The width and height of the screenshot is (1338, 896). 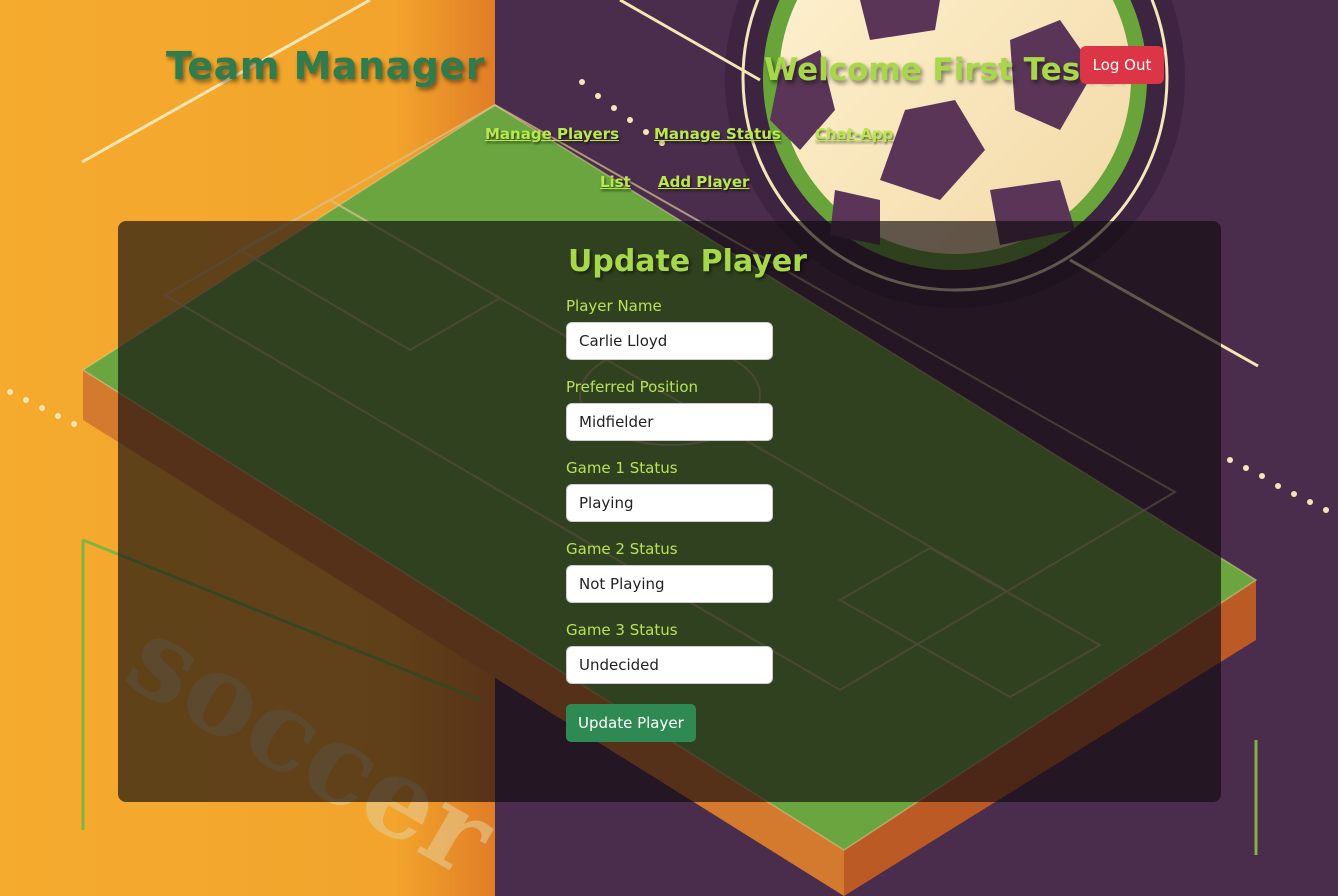 I want to click on game-1-status-field: Game 1 Status, so click(x=716, y=499).